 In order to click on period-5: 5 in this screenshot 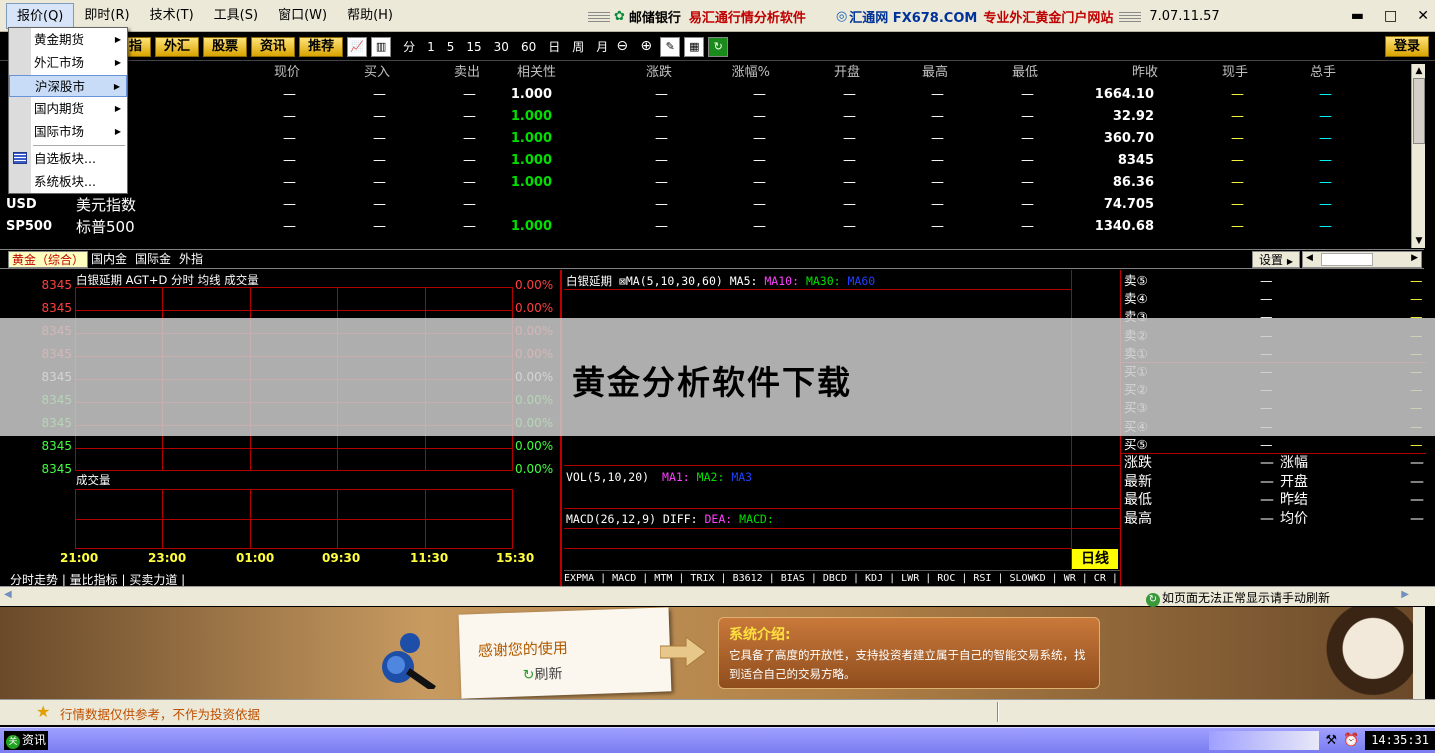, I will do `click(451, 47)`.